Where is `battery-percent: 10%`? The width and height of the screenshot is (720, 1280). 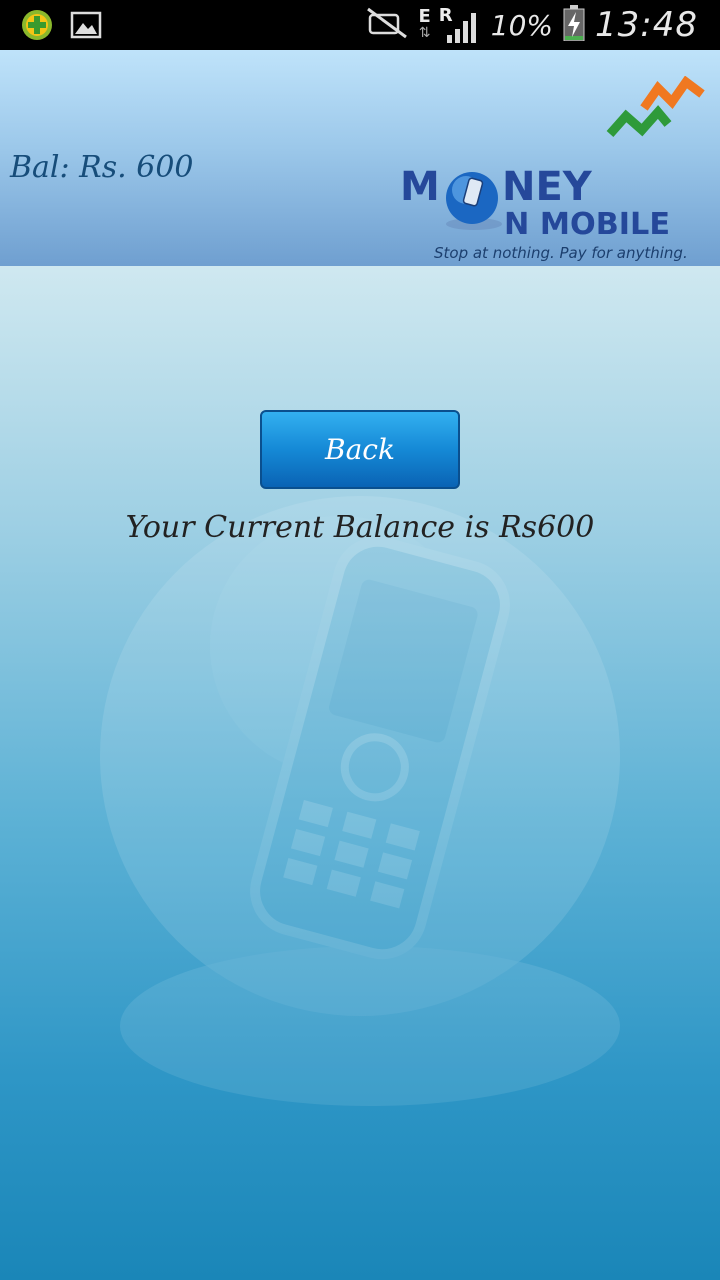
battery-percent: 10% is located at coordinates (522, 25).